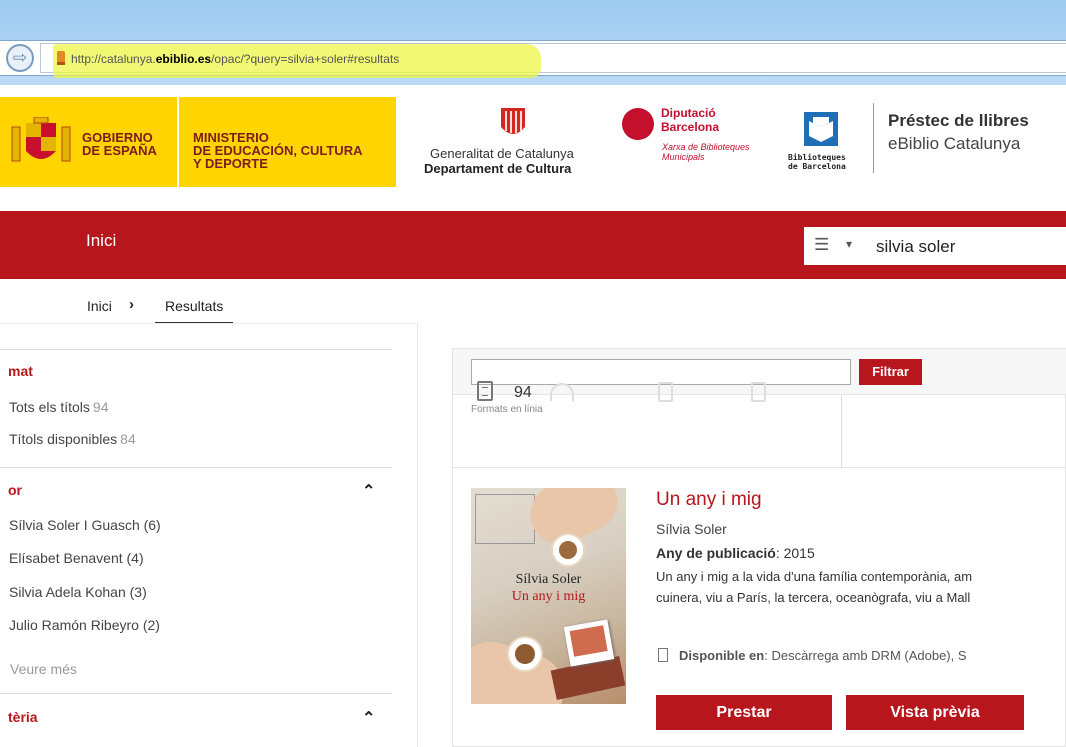 This screenshot has width=1066, height=747. Describe the element at coordinates (562, 392) in the screenshot. I see `headphones-icon` at that location.